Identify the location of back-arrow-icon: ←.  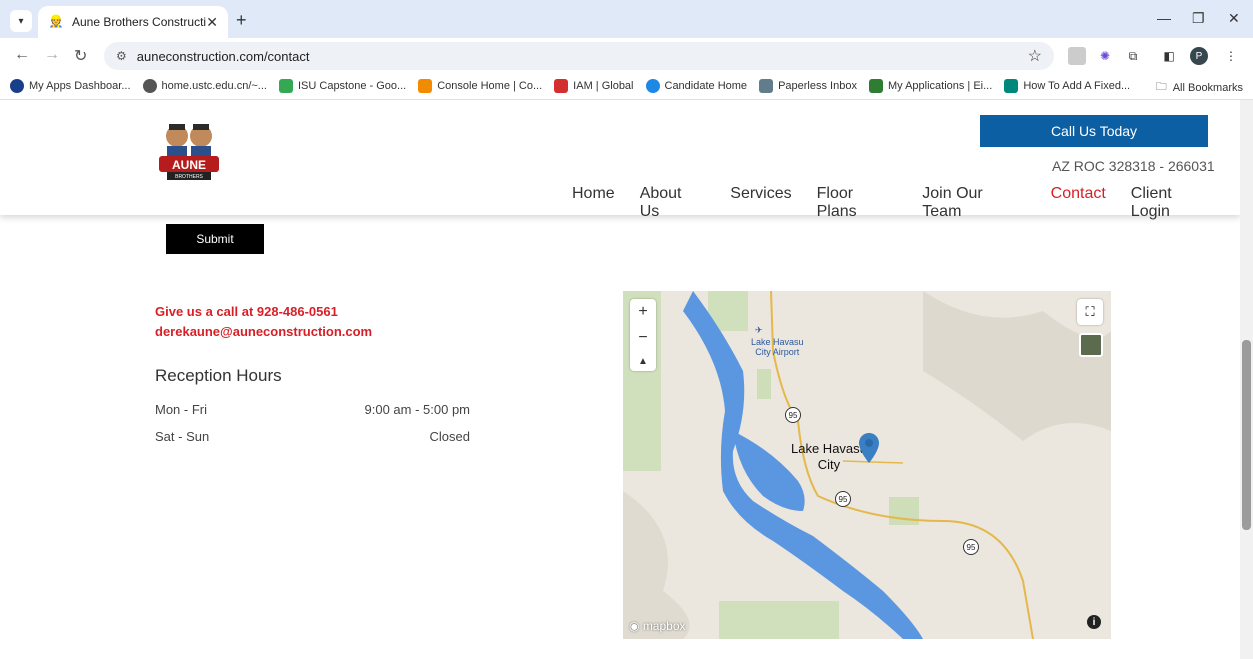
(22, 55).